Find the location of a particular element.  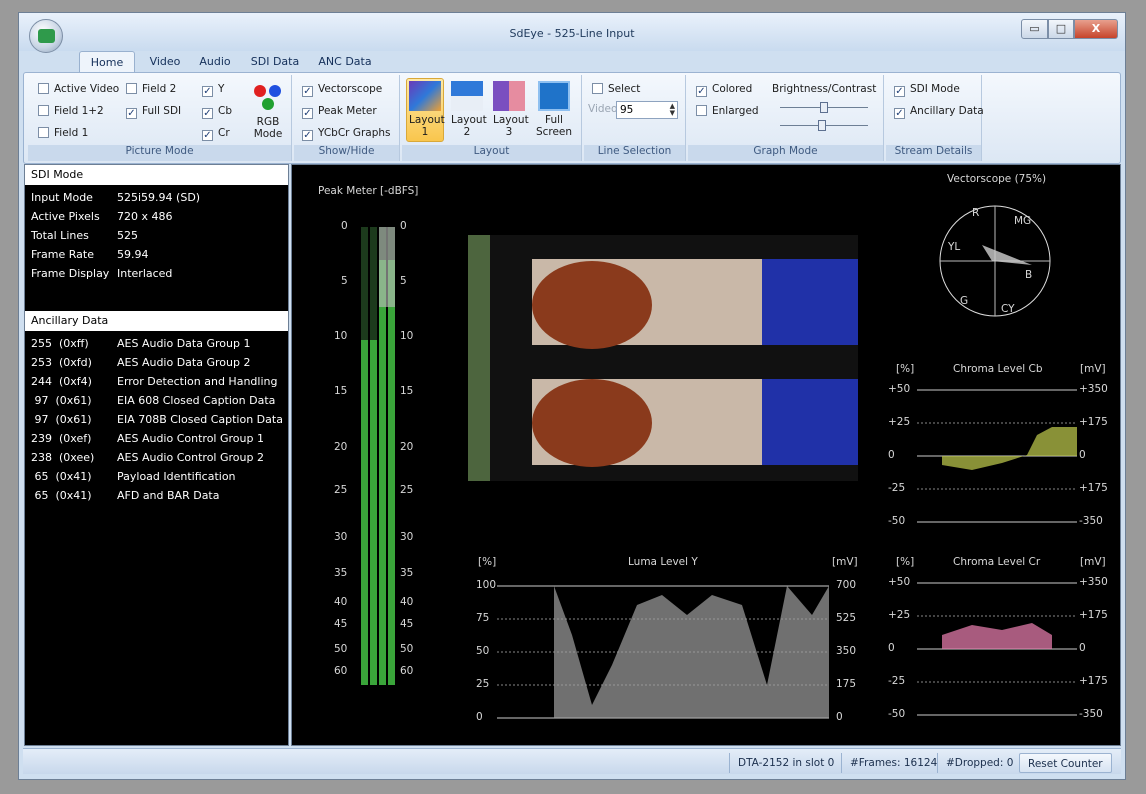

video-field-2-hair is located at coordinates (592, 423).